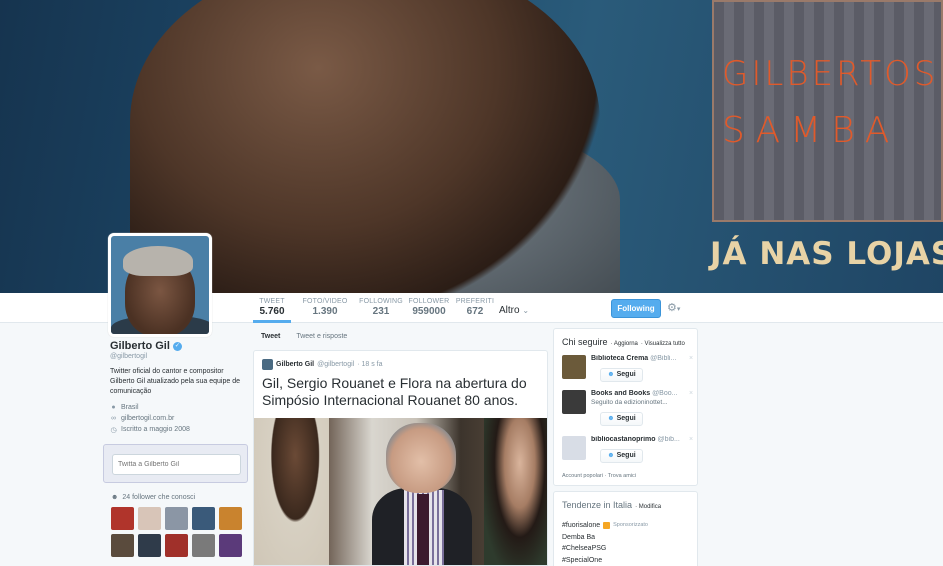  Describe the element at coordinates (475, 301) in the screenshot. I see `stat-label: PREFERITI` at that location.